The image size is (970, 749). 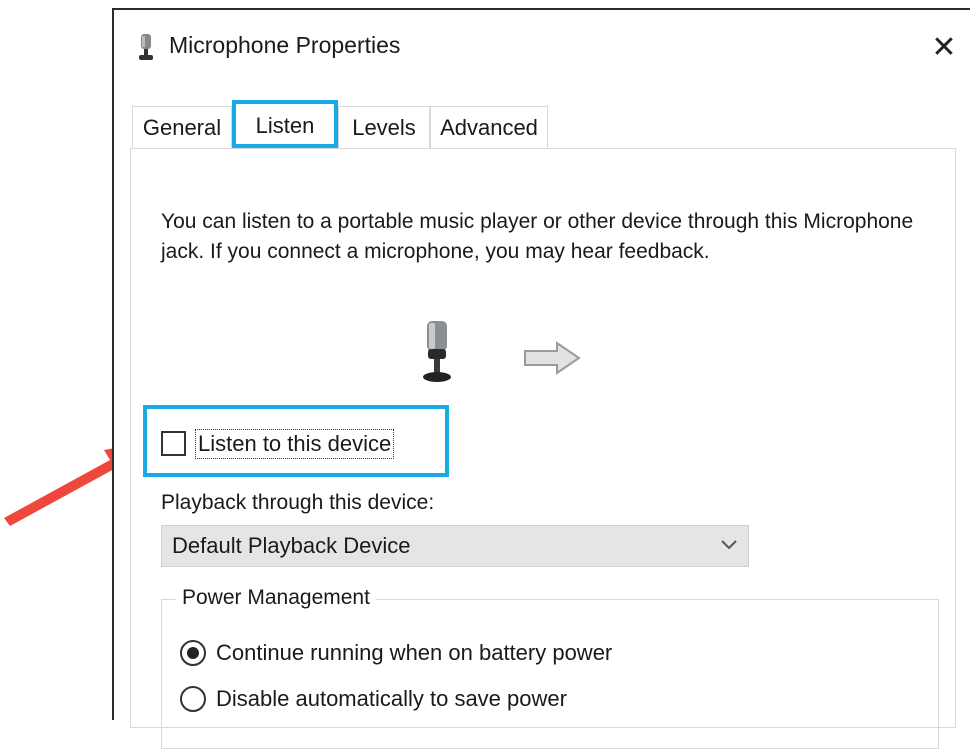 I want to click on listen-to-device-checkbox, so click(x=173, y=443).